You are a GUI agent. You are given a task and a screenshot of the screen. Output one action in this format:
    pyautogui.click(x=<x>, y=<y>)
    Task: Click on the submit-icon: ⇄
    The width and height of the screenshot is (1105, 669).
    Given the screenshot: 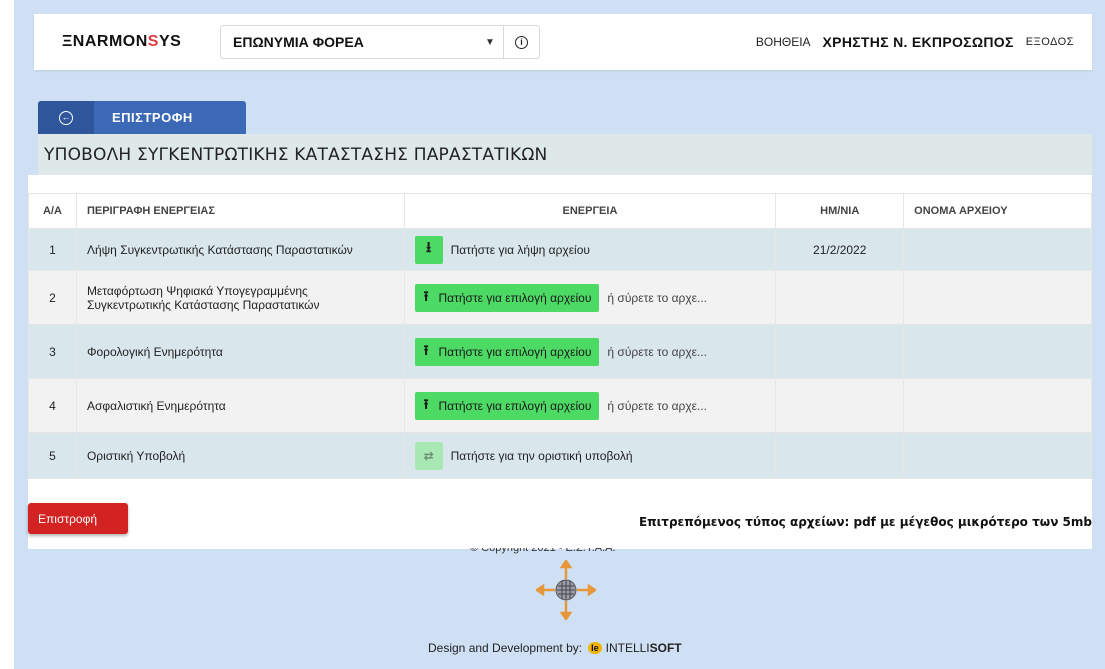 What is the action you would take?
    pyautogui.click(x=428, y=455)
    